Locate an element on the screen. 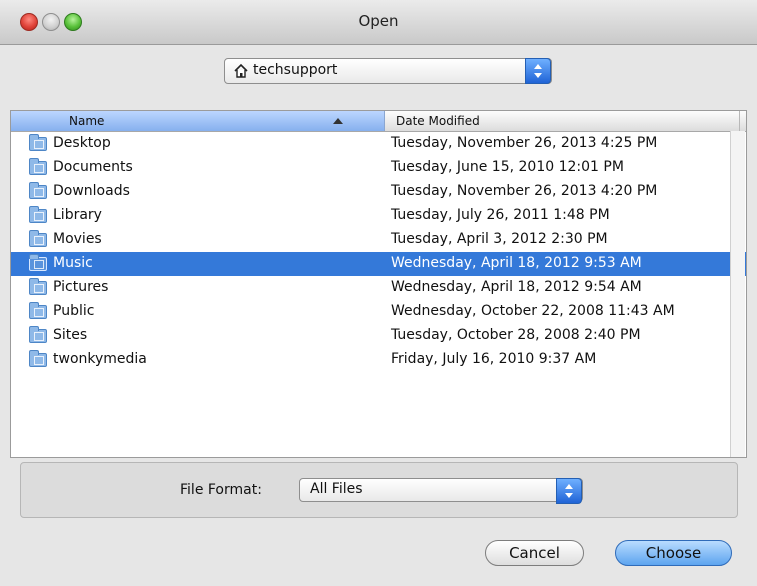 Image resolution: width=757 pixels, height=586 pixels. file-format-bar: File Format: All Files is located at coordinates (379, 490).